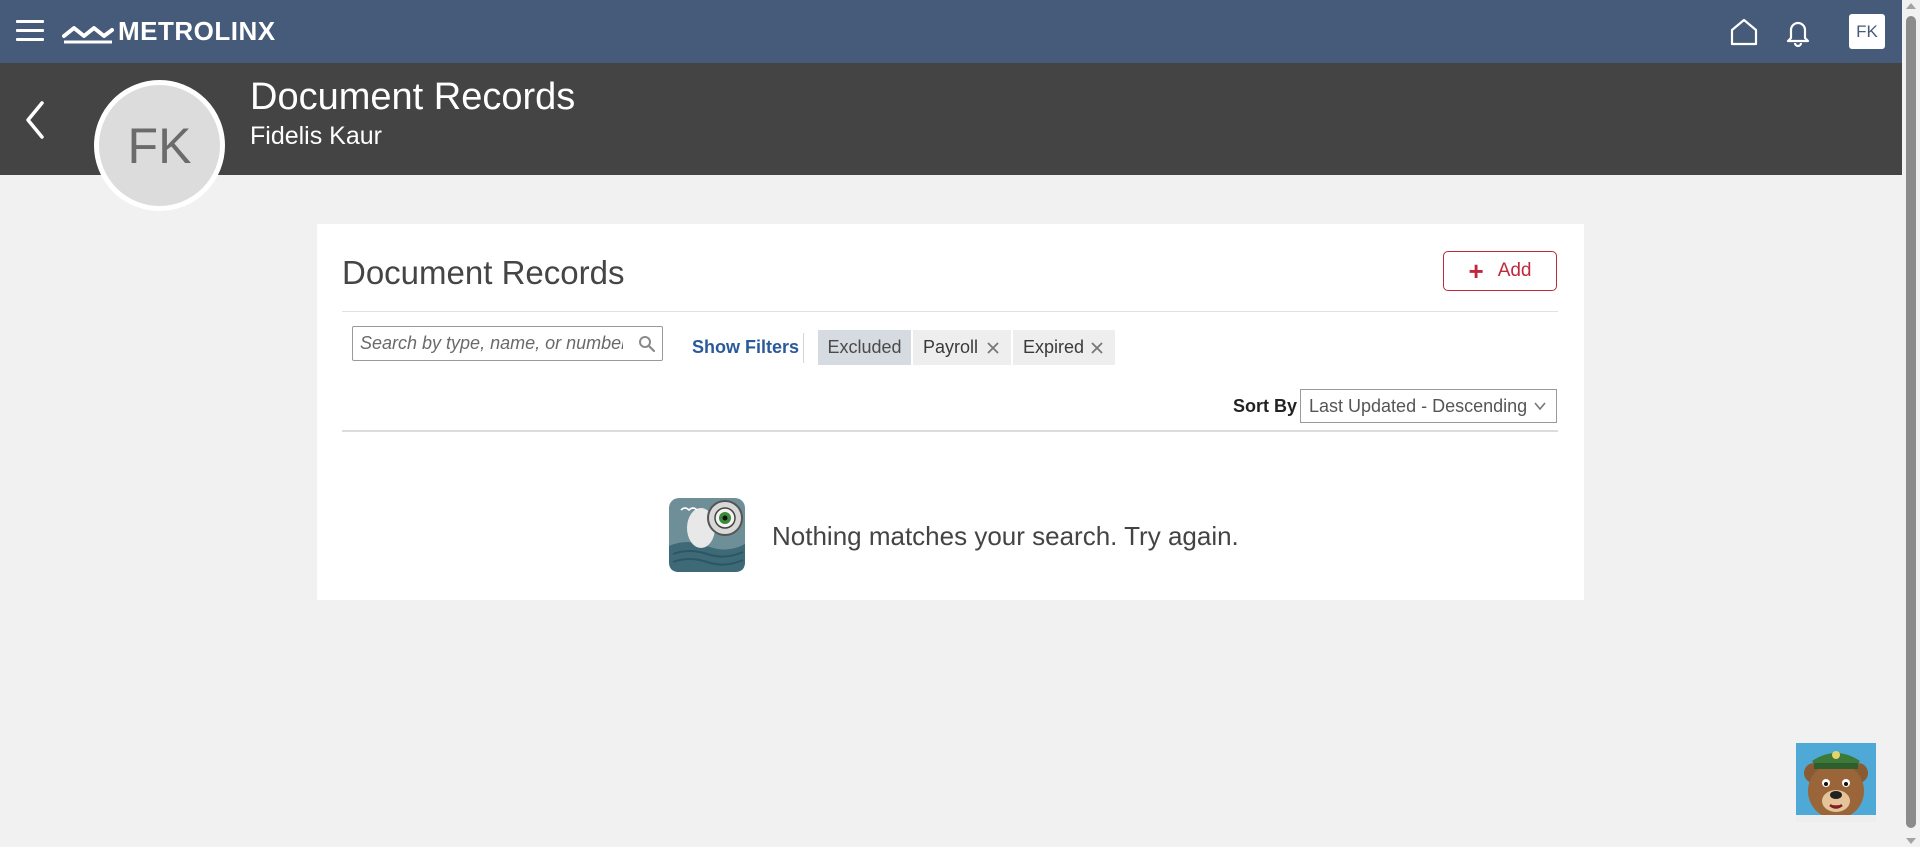  I want to click on add-button-label: Add, so click(1514, 270).